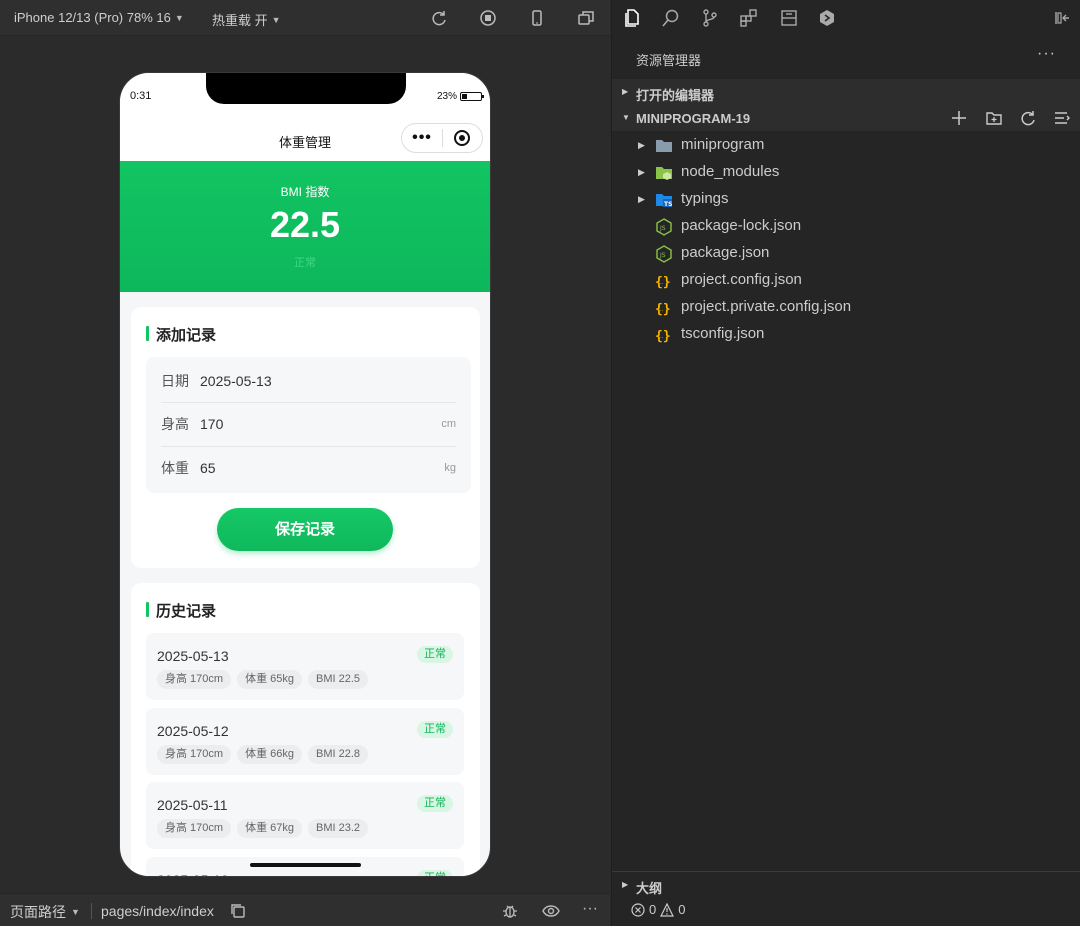 This screenshot has height=926, width=1080. Describe the element at coordinates (537, 18) in the screenshot. I see `phone-preview-icon` at that location.